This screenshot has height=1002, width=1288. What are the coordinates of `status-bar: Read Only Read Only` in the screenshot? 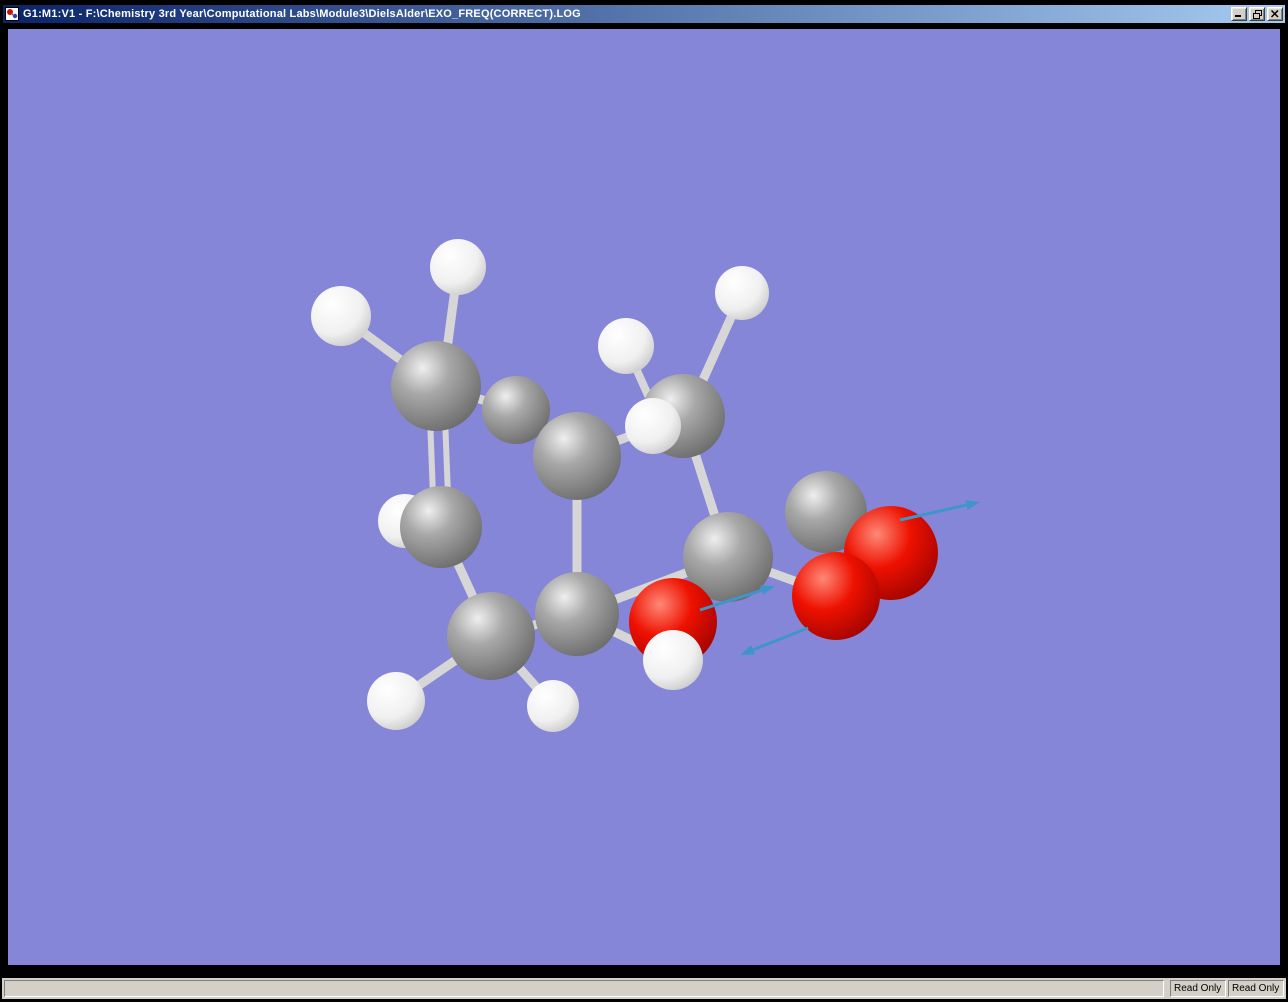 It's located at (644, 988).